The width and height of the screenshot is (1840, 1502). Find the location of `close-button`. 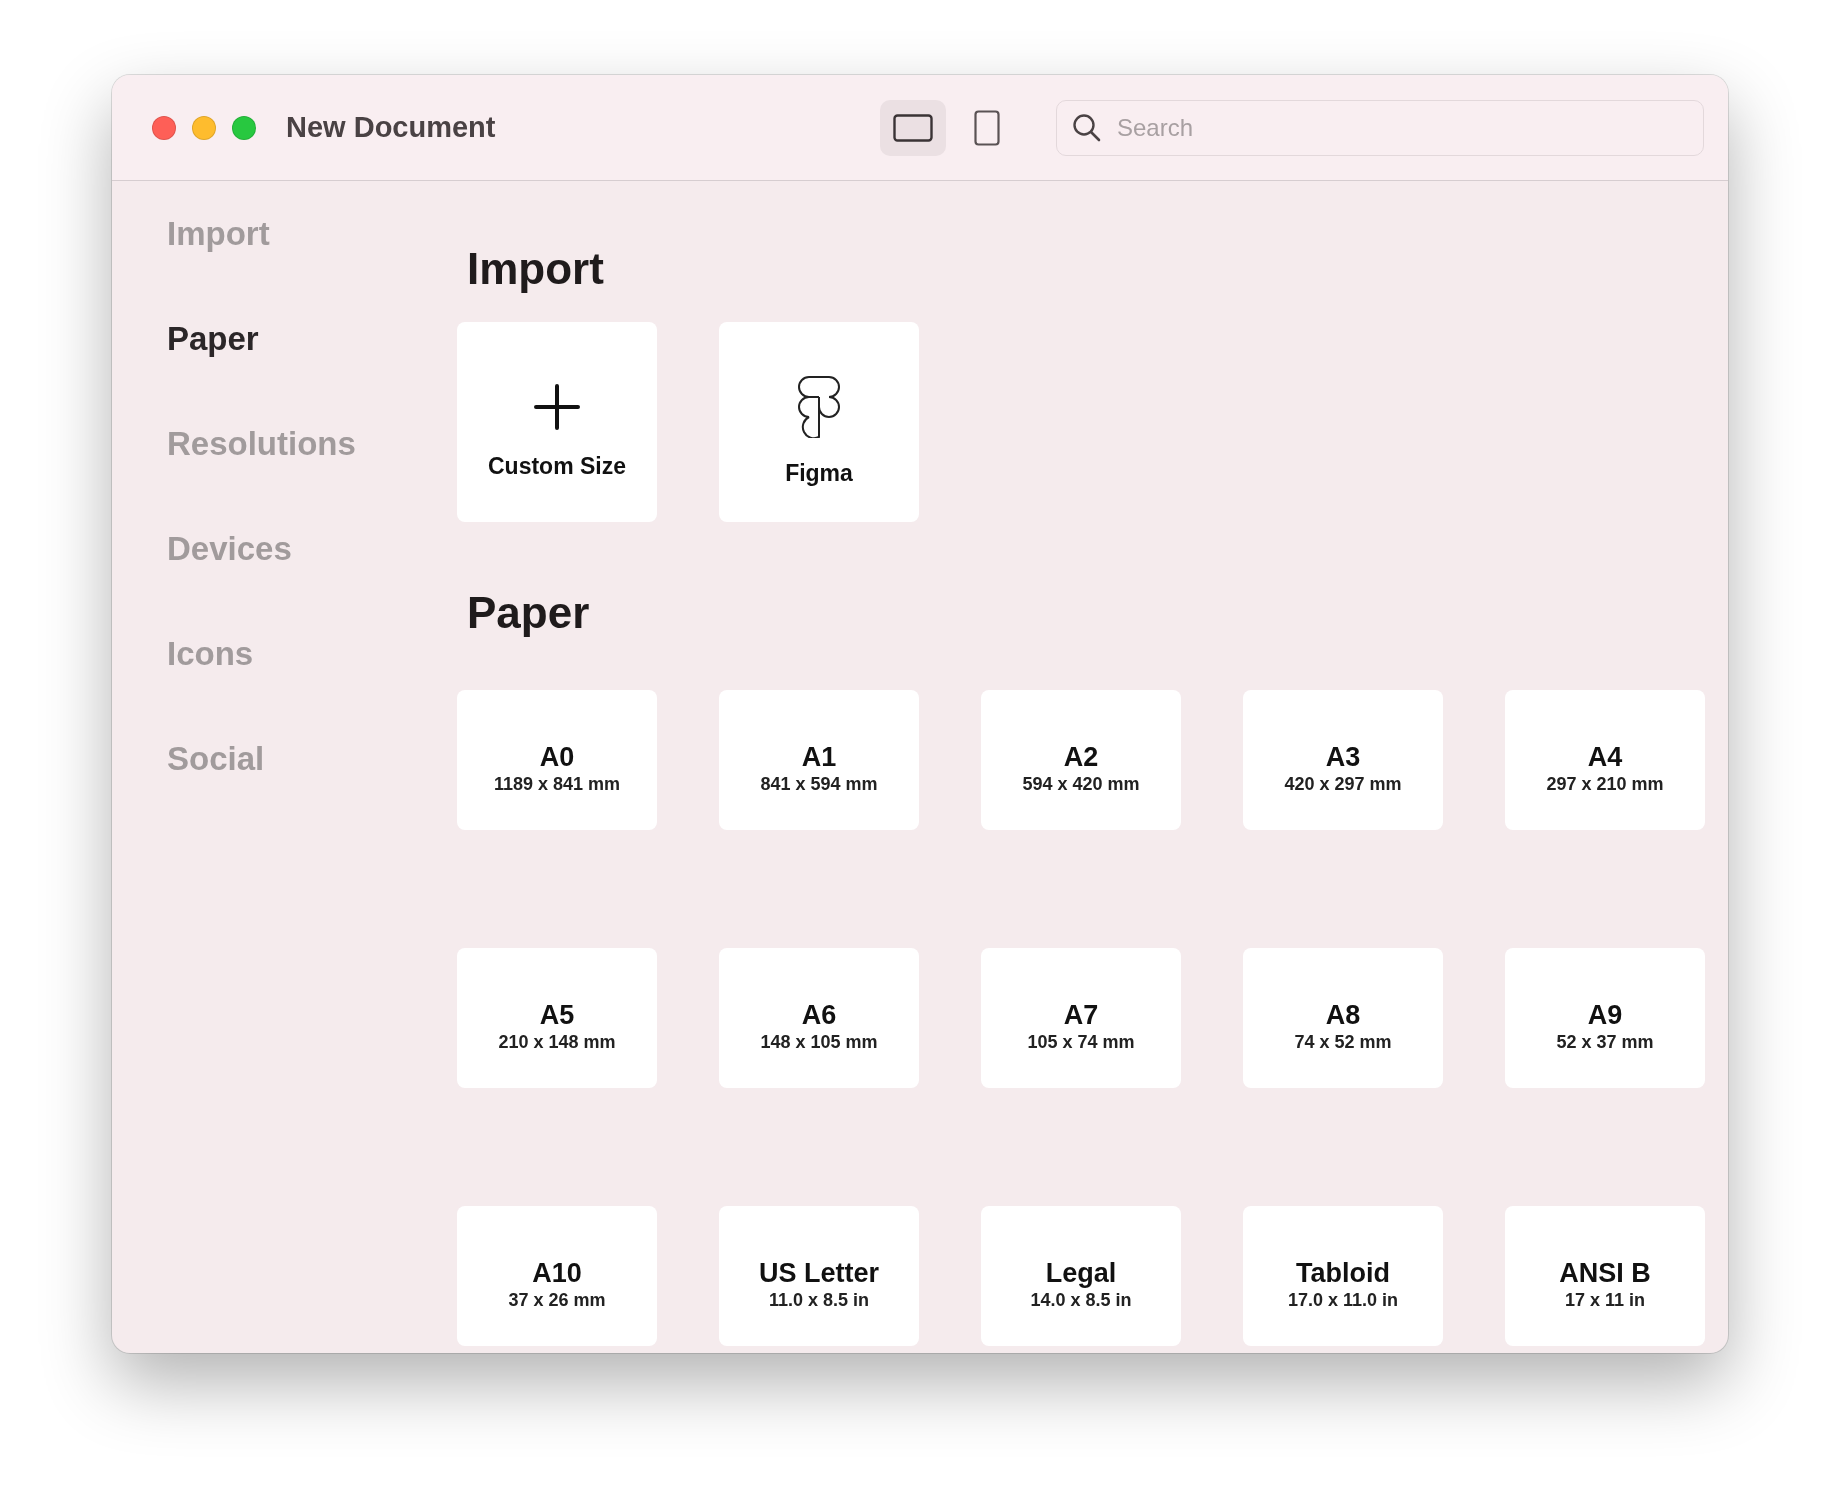

close-button is located at coordinates (164, 127).